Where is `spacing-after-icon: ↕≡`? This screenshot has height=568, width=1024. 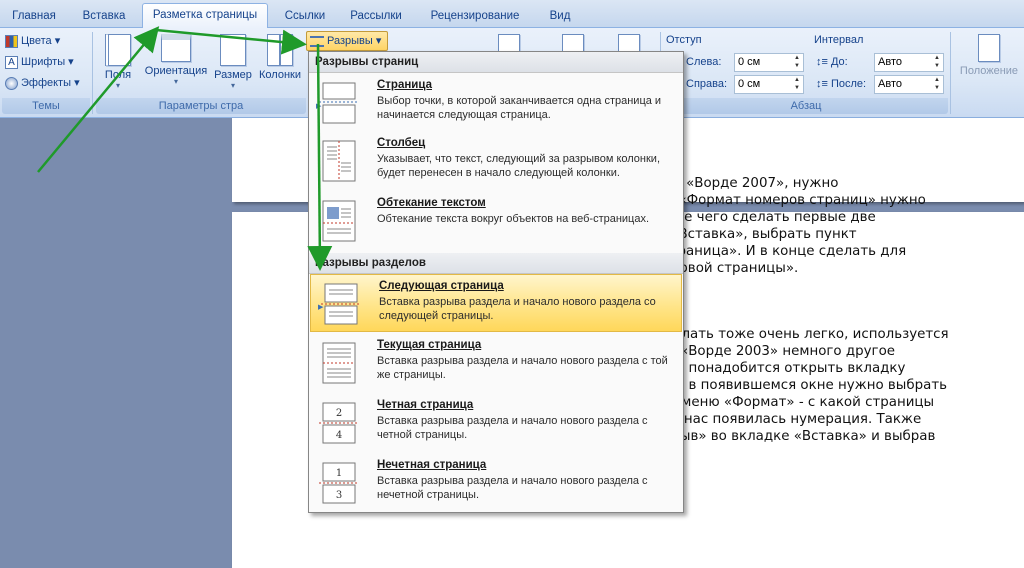 spacing-after-icon: ↕≡ is located at coordinates (823, 84).